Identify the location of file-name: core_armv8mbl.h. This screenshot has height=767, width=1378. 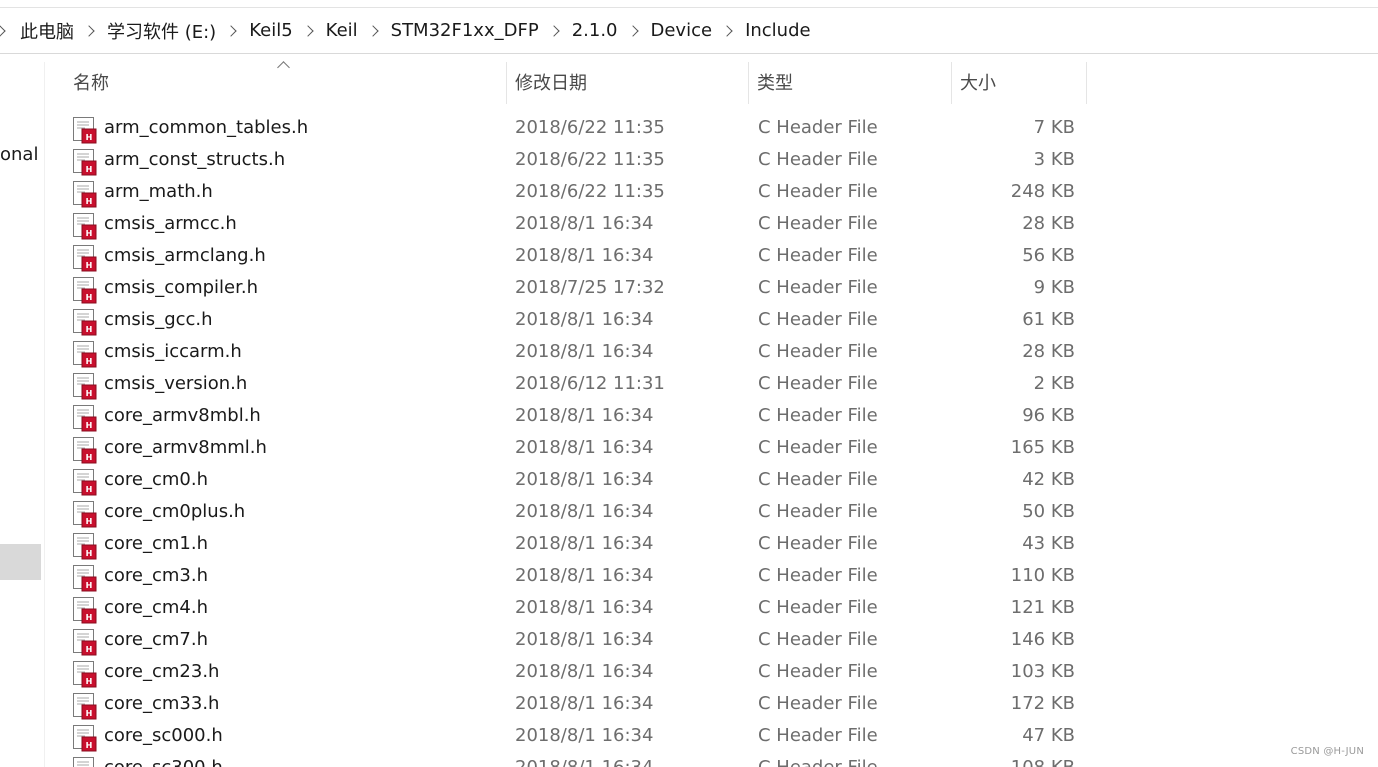
(182, 415).